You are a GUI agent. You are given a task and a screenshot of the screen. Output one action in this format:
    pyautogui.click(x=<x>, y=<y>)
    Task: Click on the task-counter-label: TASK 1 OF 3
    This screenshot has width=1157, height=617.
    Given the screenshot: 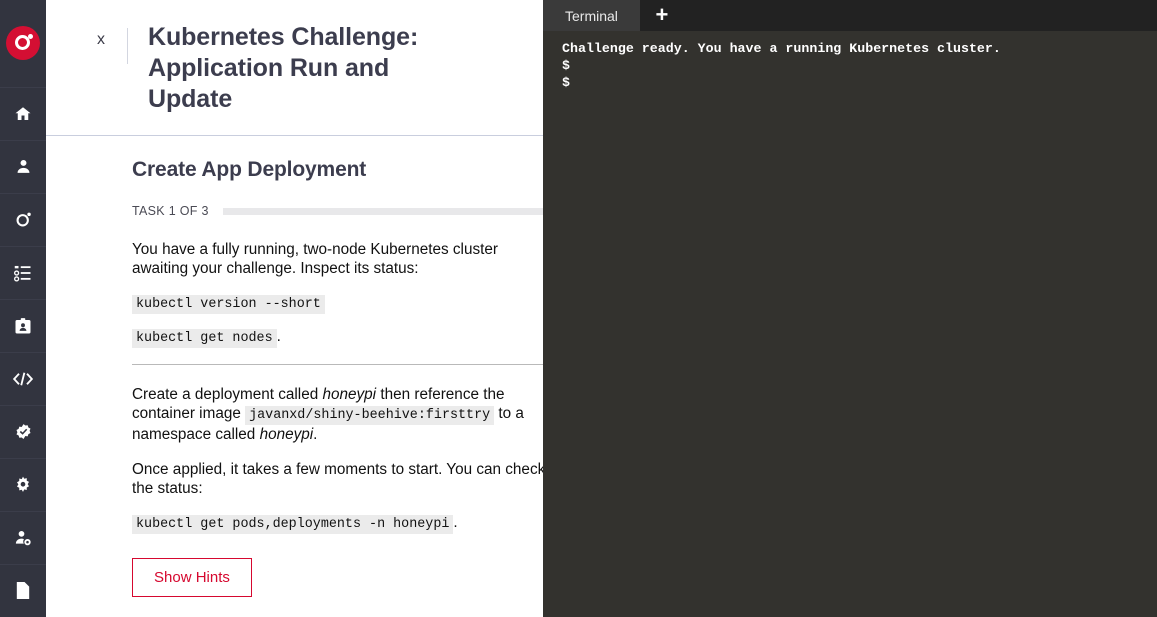 What is the action you would take?
    pyautogui.click(x=170, y=211)
    